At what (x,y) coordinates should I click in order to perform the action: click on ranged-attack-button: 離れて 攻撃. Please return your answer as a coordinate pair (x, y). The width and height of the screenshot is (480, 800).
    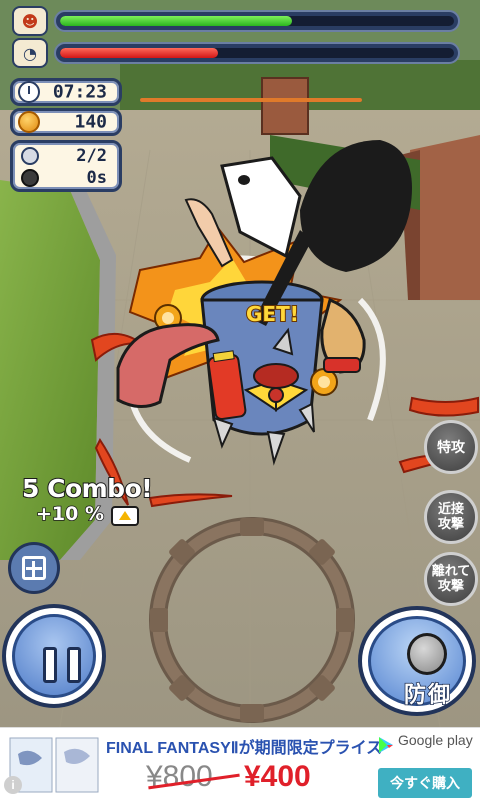
    Looking at the image, I should click on (451, 579).